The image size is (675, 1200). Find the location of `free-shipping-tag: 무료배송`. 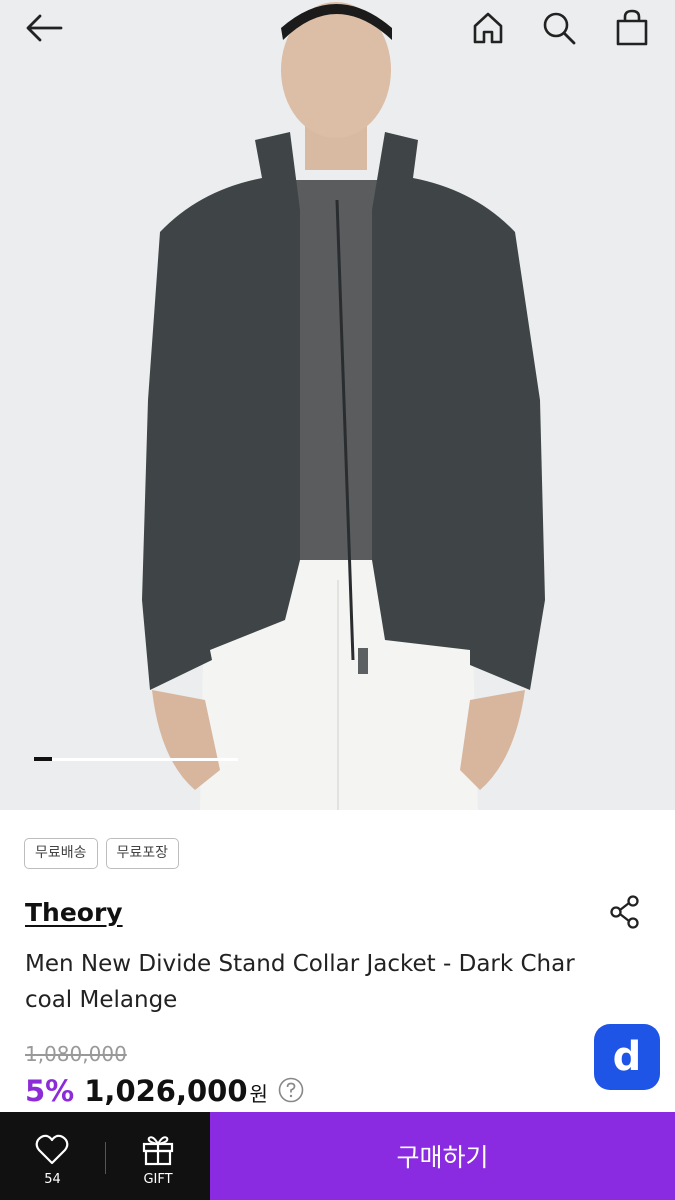

free-shipping-tag: 무료배송 is located at coordinates (61, 853).